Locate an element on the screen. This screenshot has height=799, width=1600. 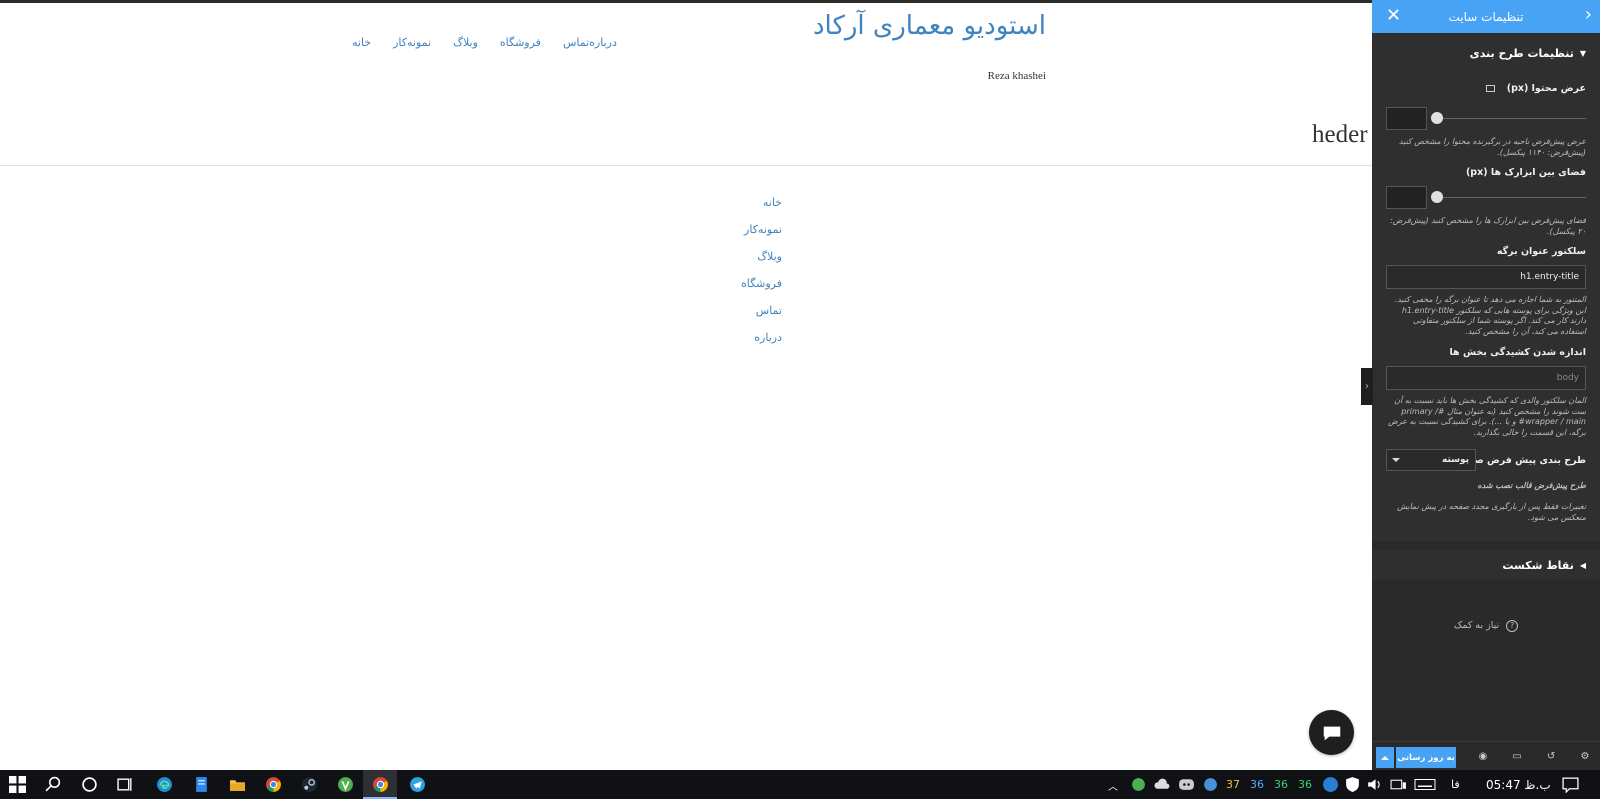
preview-eye-icon: ◉ is located at coordinates (1483, 756).